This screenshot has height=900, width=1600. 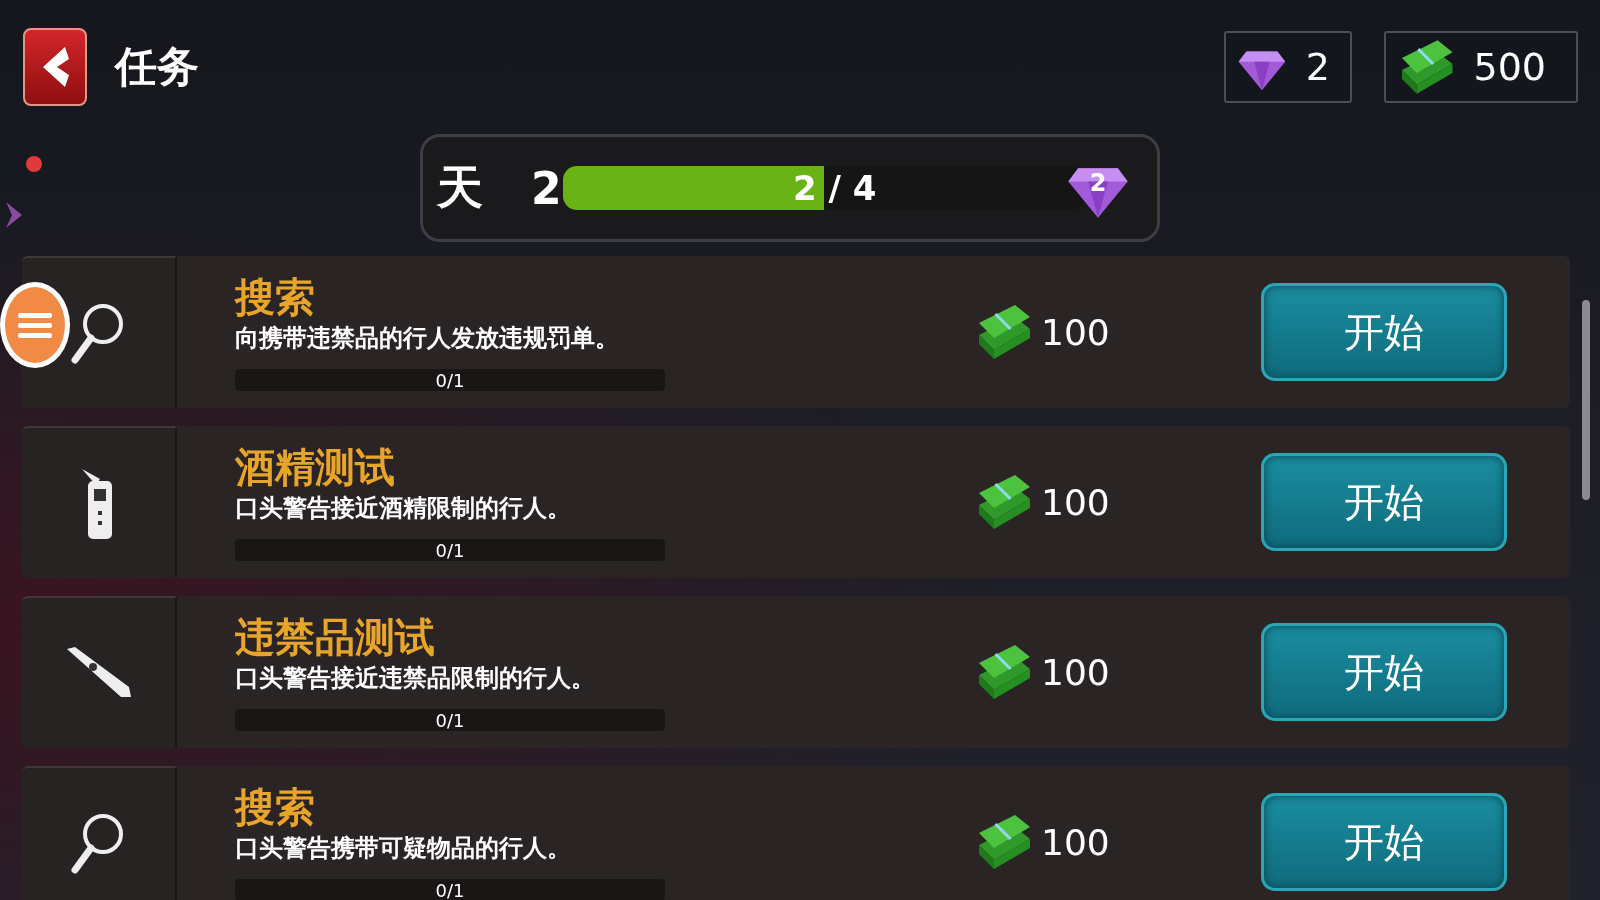 What do you see at coordinates (415, 678) in the screenshot?
I see `task-description: 口头警告接近违禁品限制的行人。` at bounding box center [415, 678].